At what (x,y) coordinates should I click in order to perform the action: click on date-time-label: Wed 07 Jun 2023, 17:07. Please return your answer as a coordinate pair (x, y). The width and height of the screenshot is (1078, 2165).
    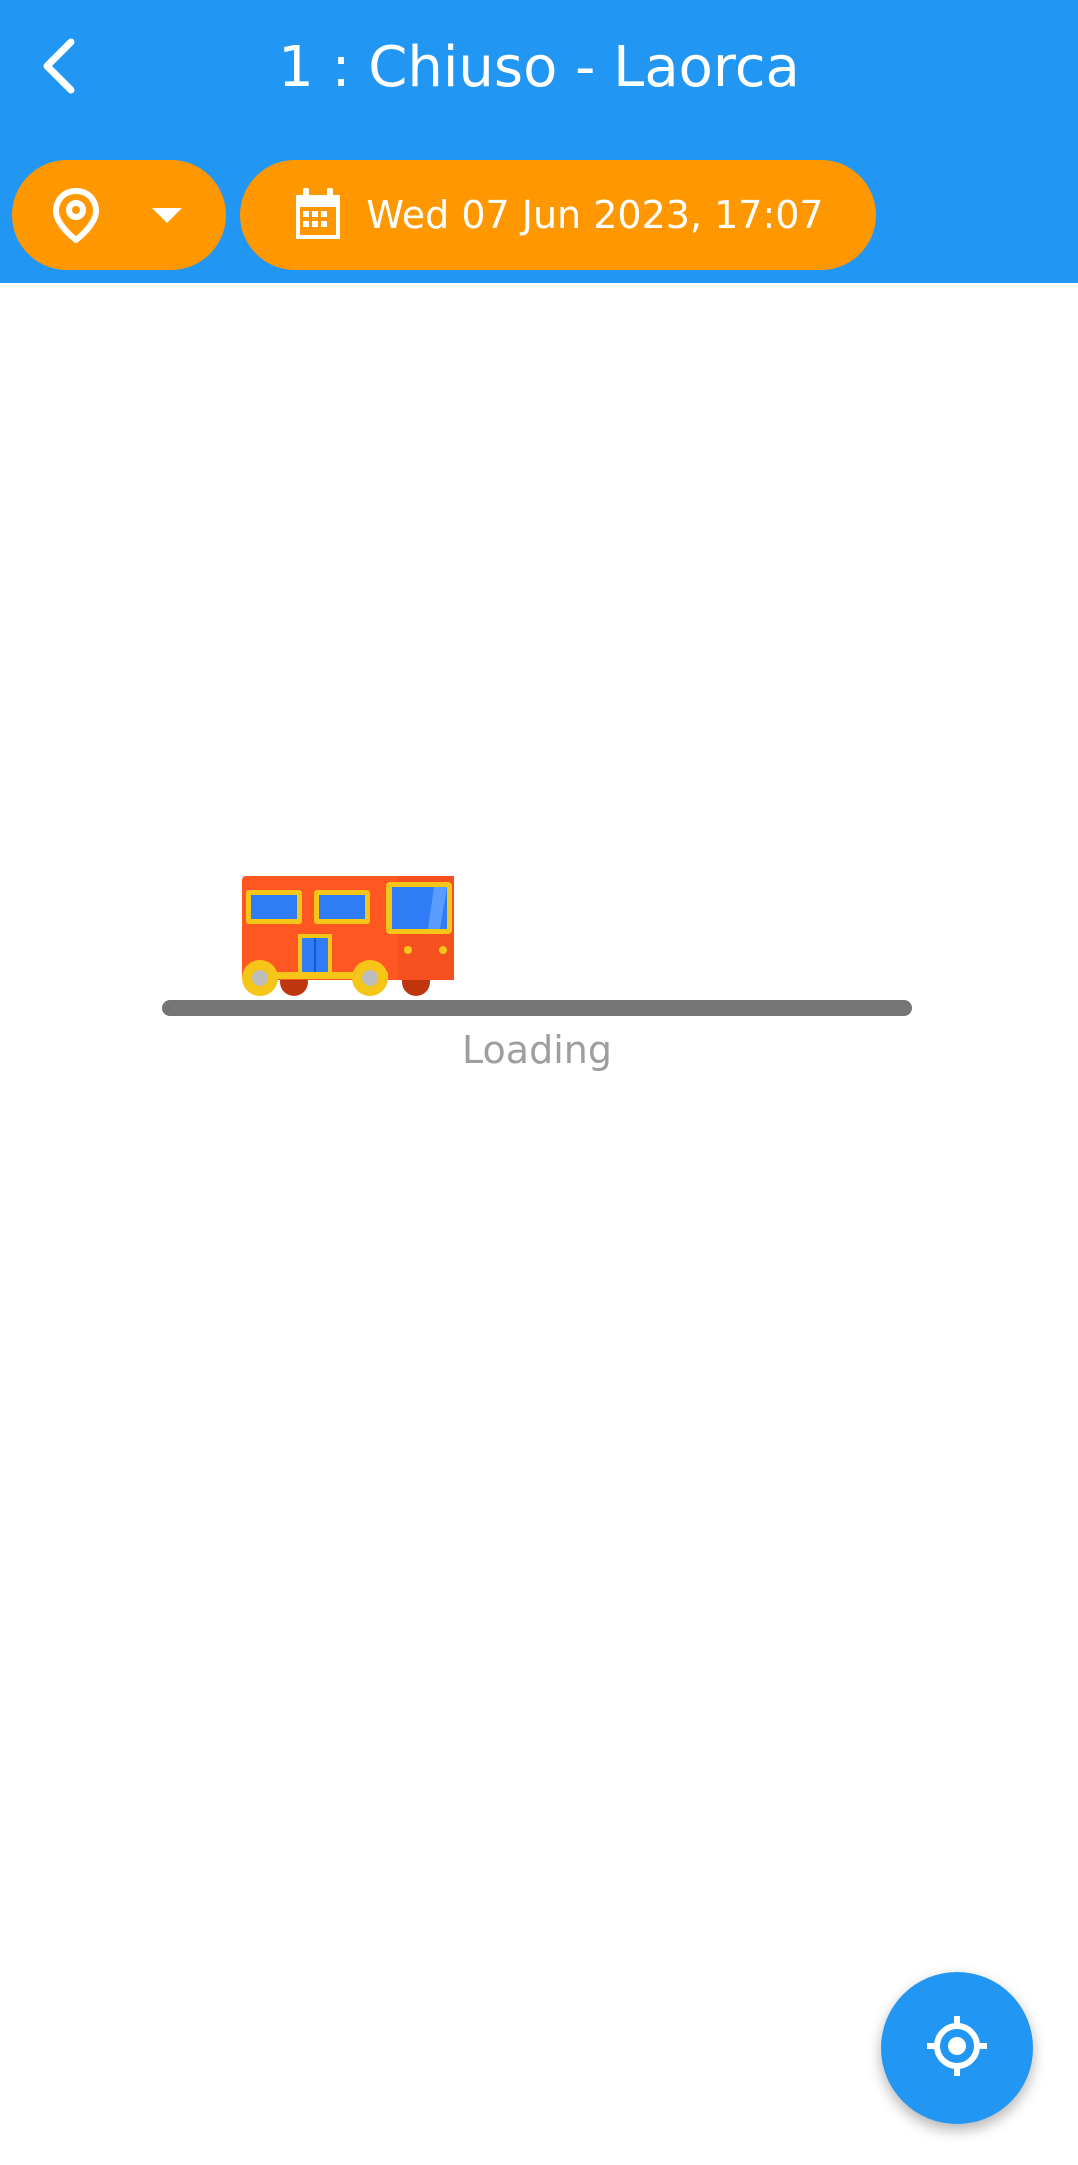
    Looking at the image, I should click on (595, 215).